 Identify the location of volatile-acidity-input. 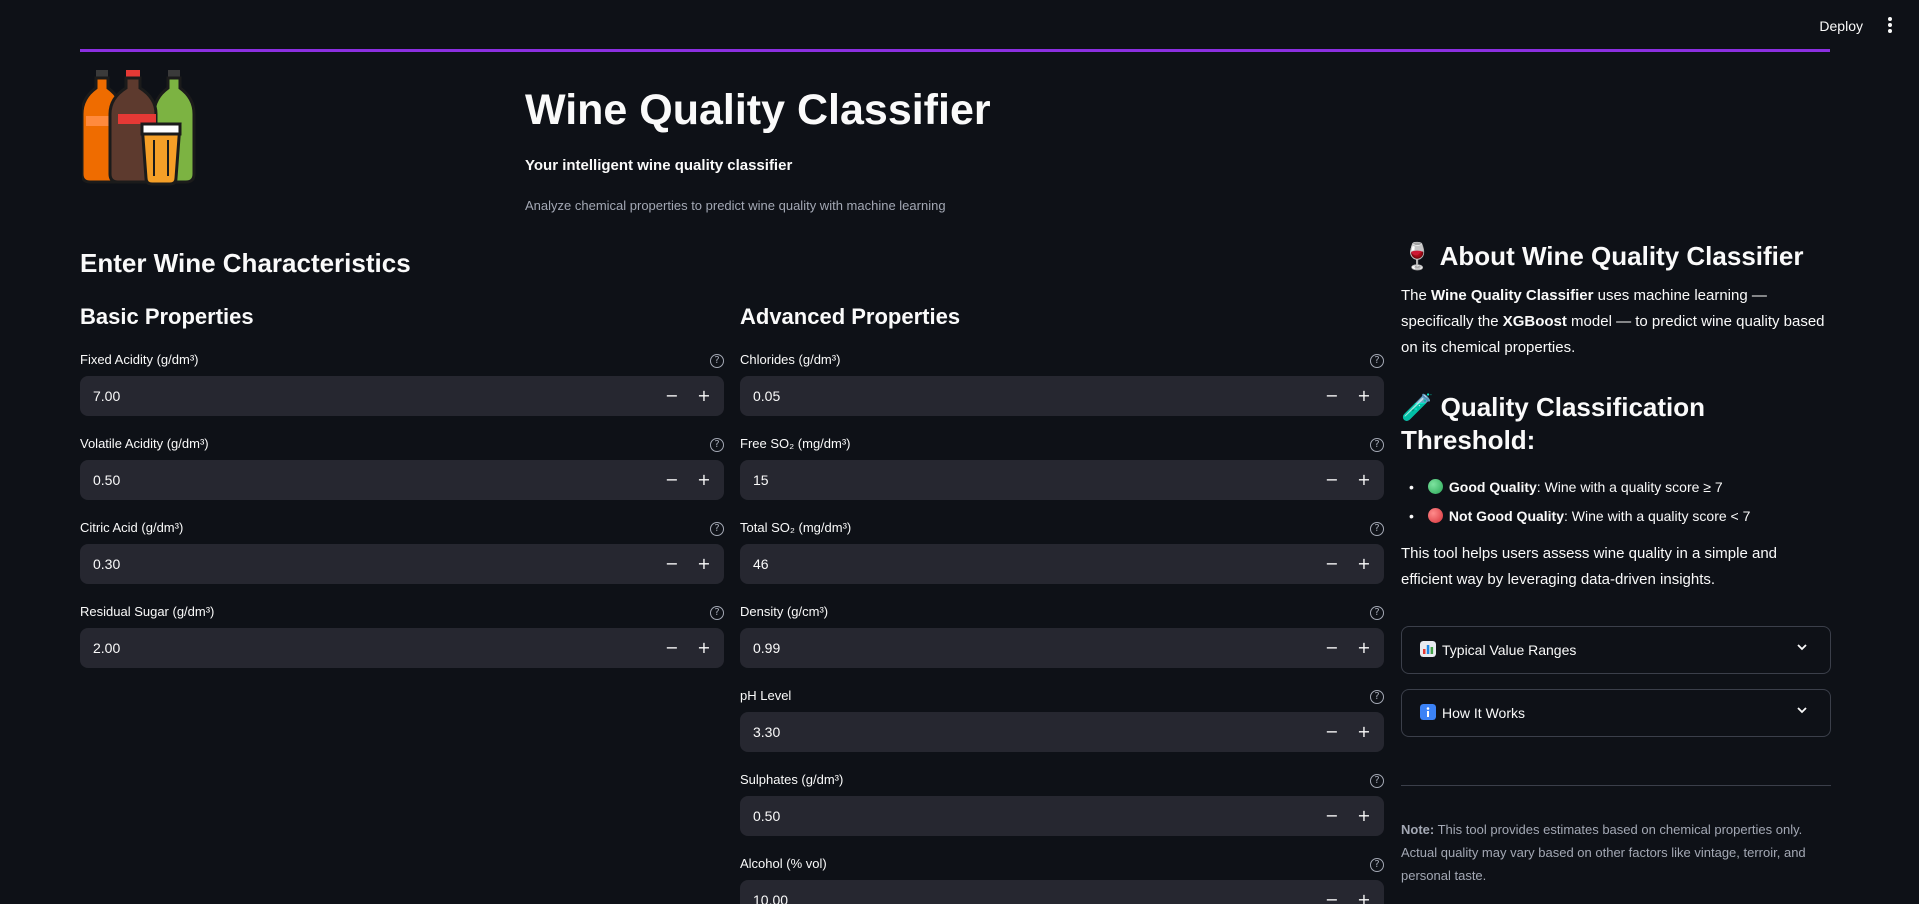
(350, 480).